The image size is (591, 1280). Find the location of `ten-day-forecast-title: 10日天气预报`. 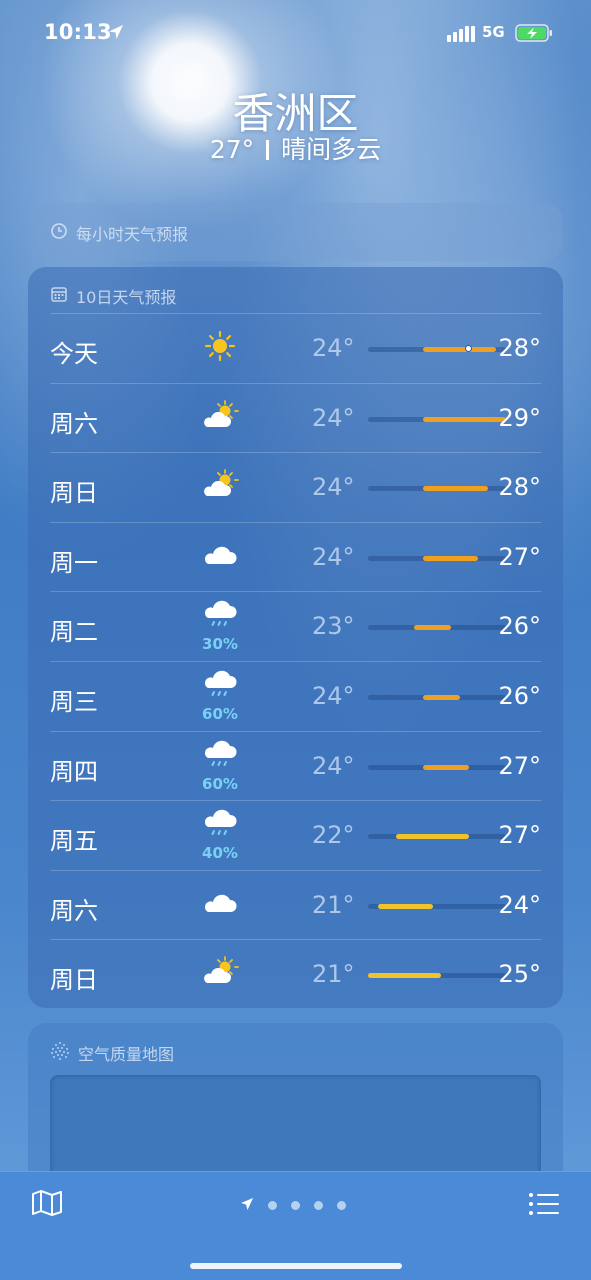

ten-day-forecast-title: 10日天气预报 is located at coordinates (126, 297).